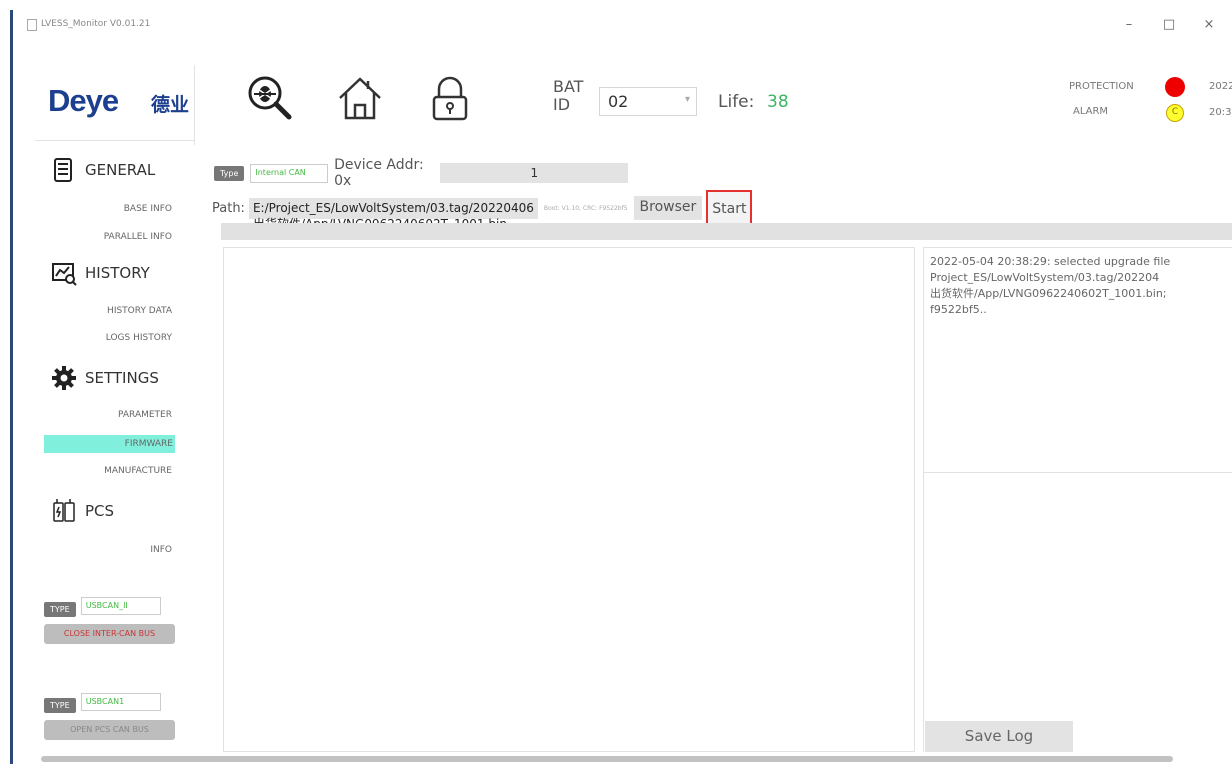  I want to click on horizontal-scrollbar, so click(607, 759).